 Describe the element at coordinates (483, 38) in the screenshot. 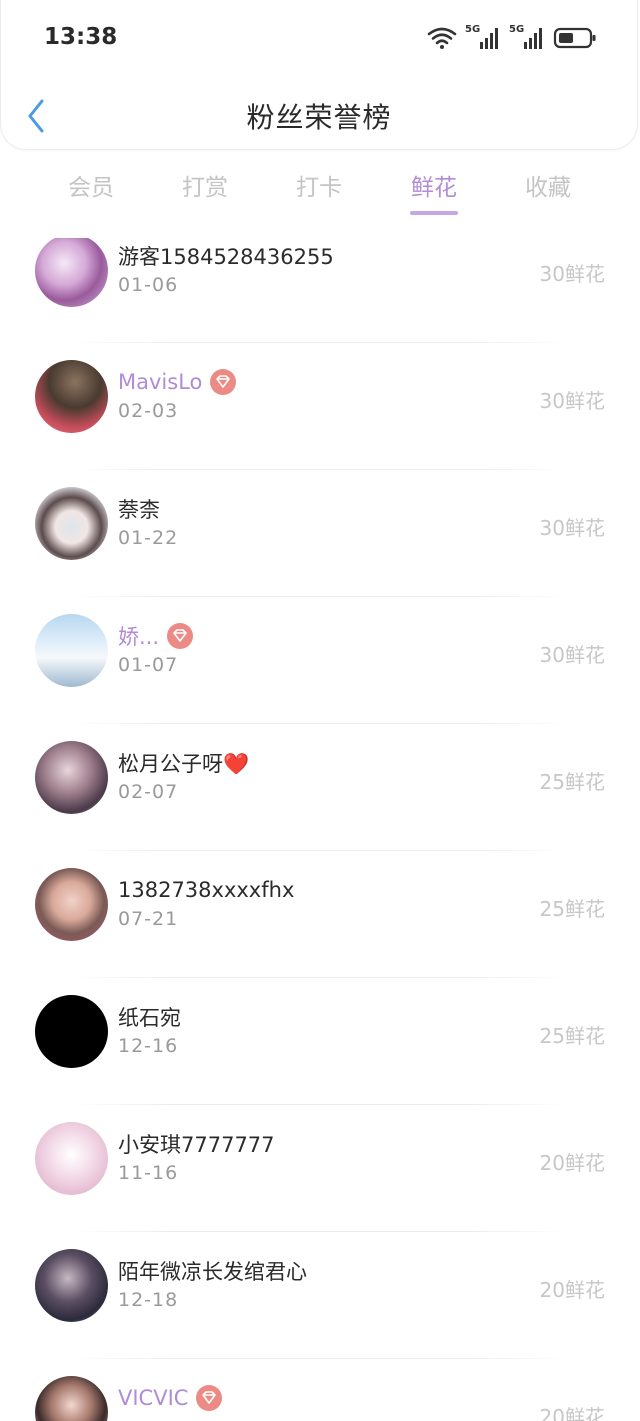

I see `signal-5g-icon-1: 5G` at that location.